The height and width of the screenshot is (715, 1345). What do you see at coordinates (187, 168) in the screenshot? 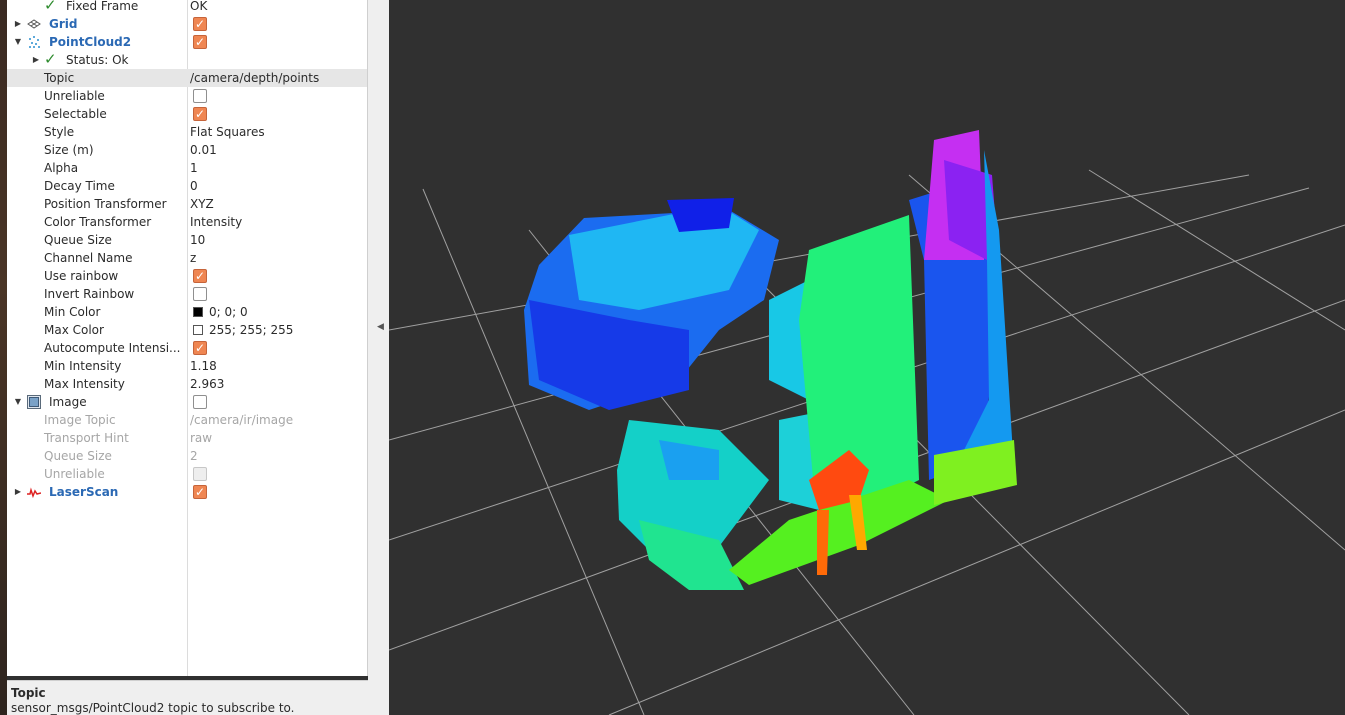
I see `property-alpha: Alpha 1` at bounding box center [187, 168].